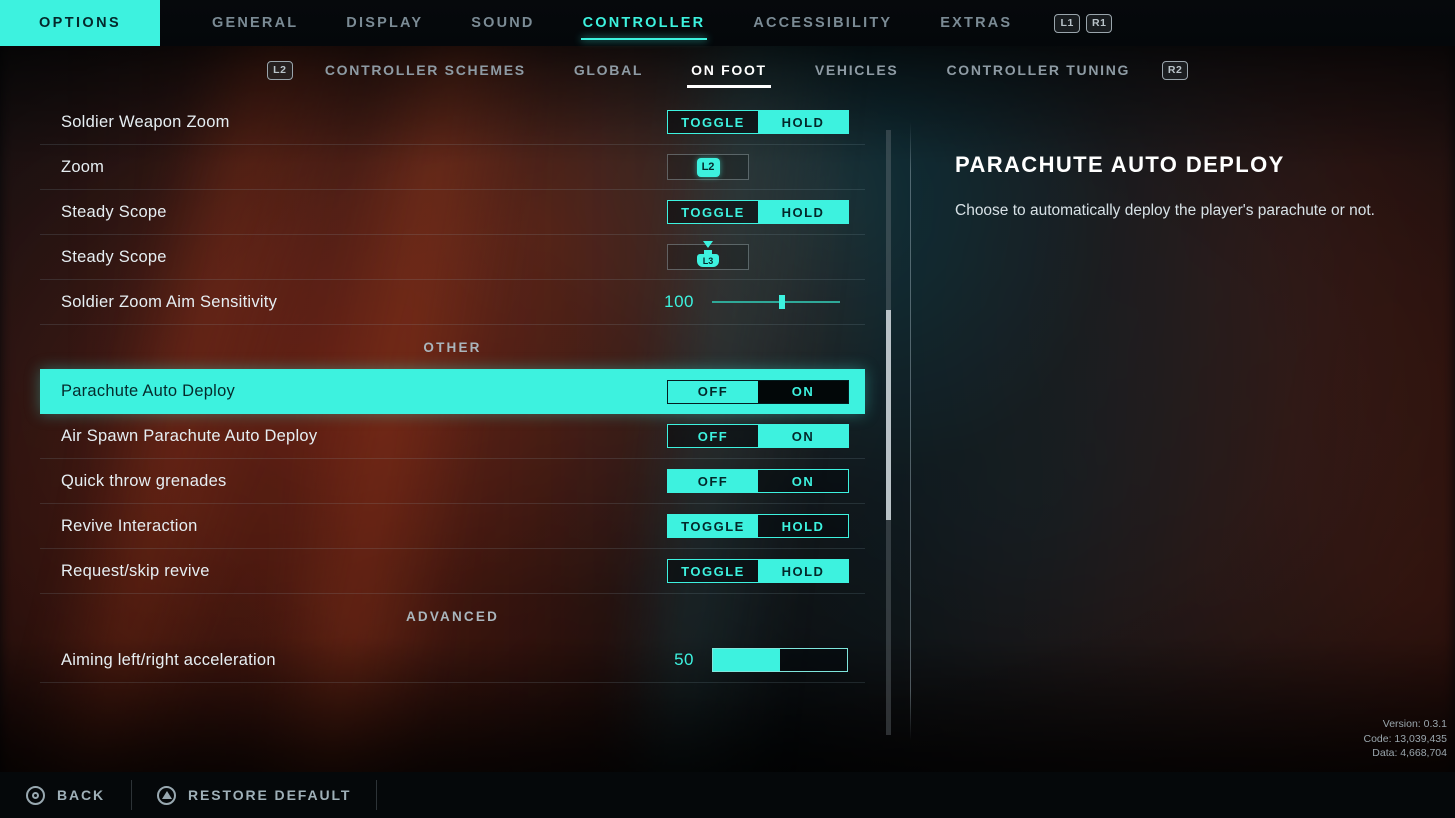  I want to click on tab-extras: EXTRAS, so click(976, 23).